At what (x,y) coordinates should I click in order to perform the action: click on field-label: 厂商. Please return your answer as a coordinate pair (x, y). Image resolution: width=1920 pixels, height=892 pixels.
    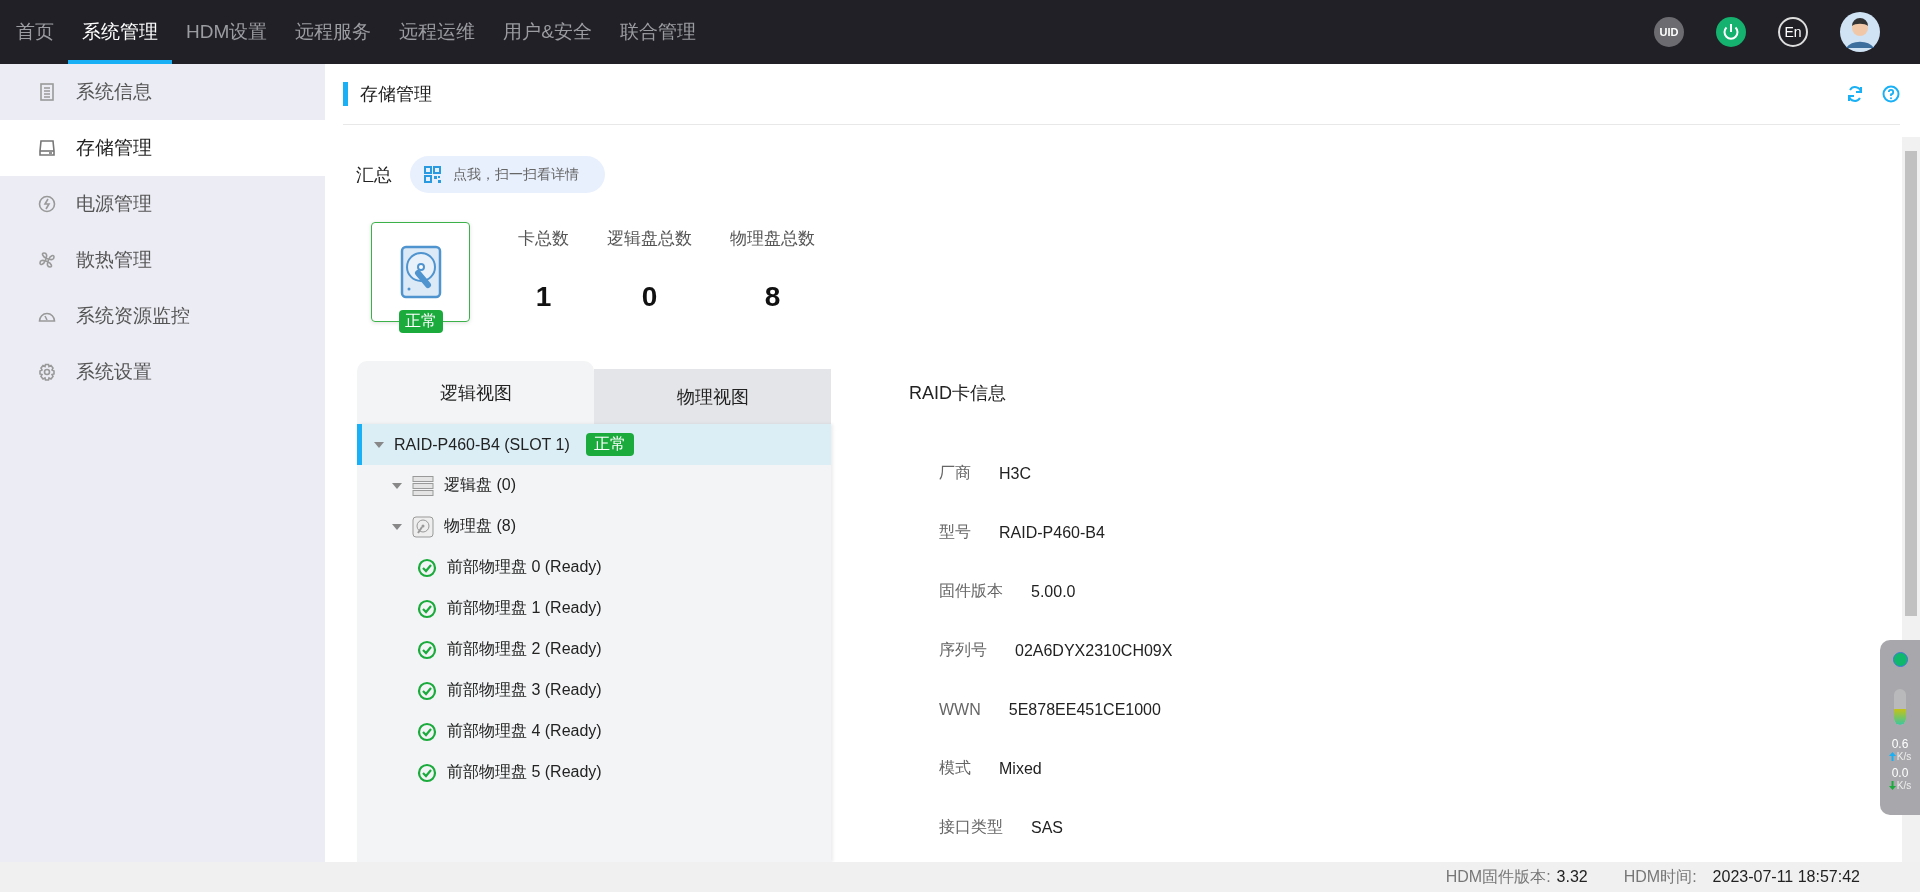
    Looking at the image, I should click on (955, 473).